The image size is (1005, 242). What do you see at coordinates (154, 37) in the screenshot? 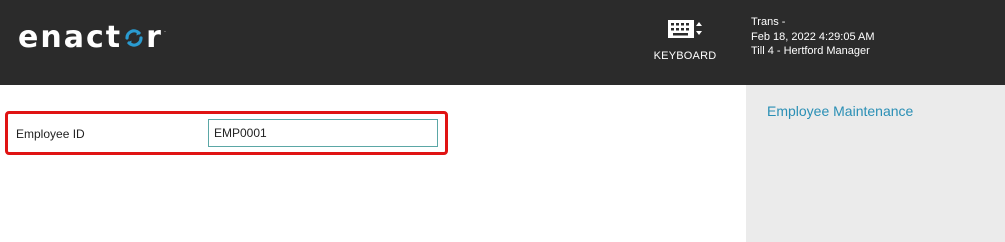
I see `logo-text-end: r` at bounding box center [154, 37].